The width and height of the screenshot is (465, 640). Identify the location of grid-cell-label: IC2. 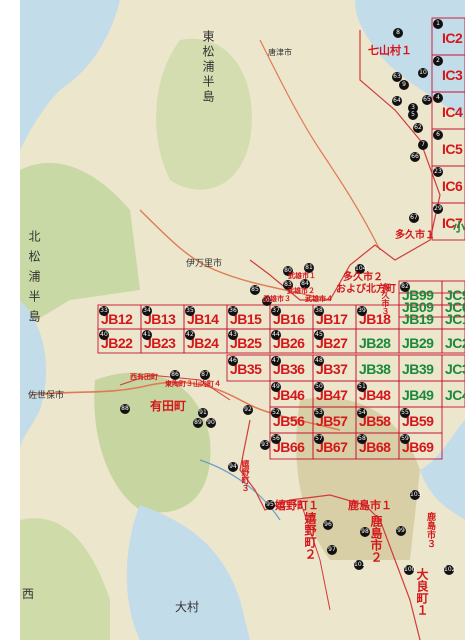
(452, 38).